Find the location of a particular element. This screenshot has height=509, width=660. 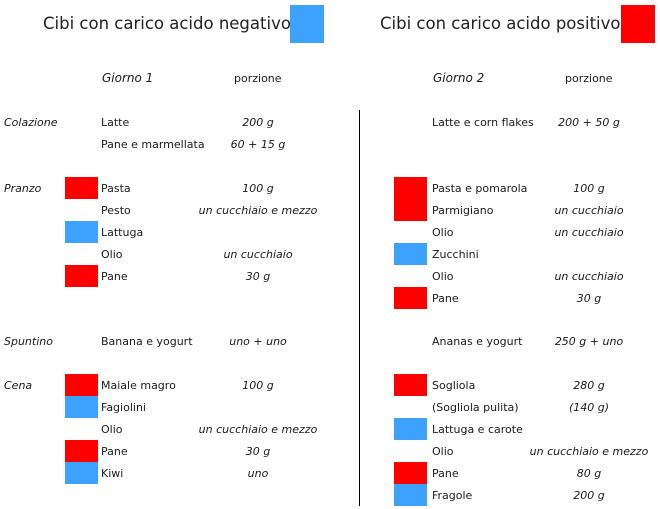

food-item: Fragole is located at coordinates (452, 495).